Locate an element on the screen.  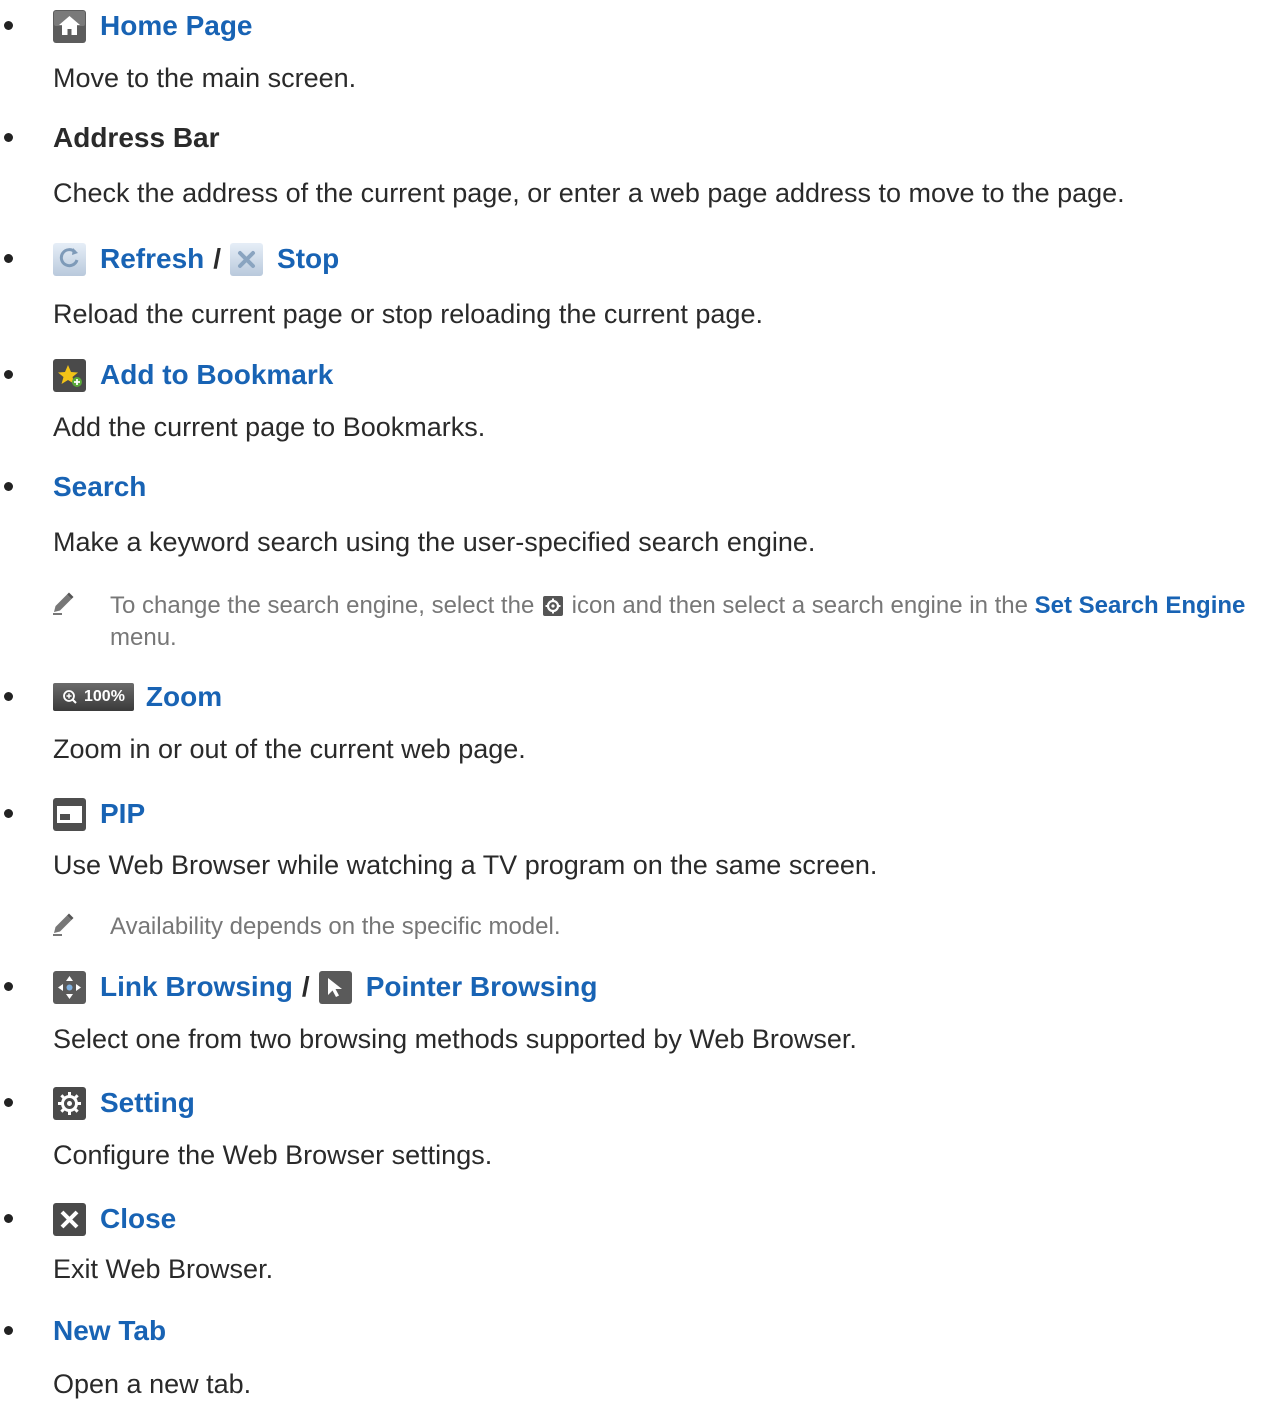
pointer-icon is located at coordinates (335, 987).